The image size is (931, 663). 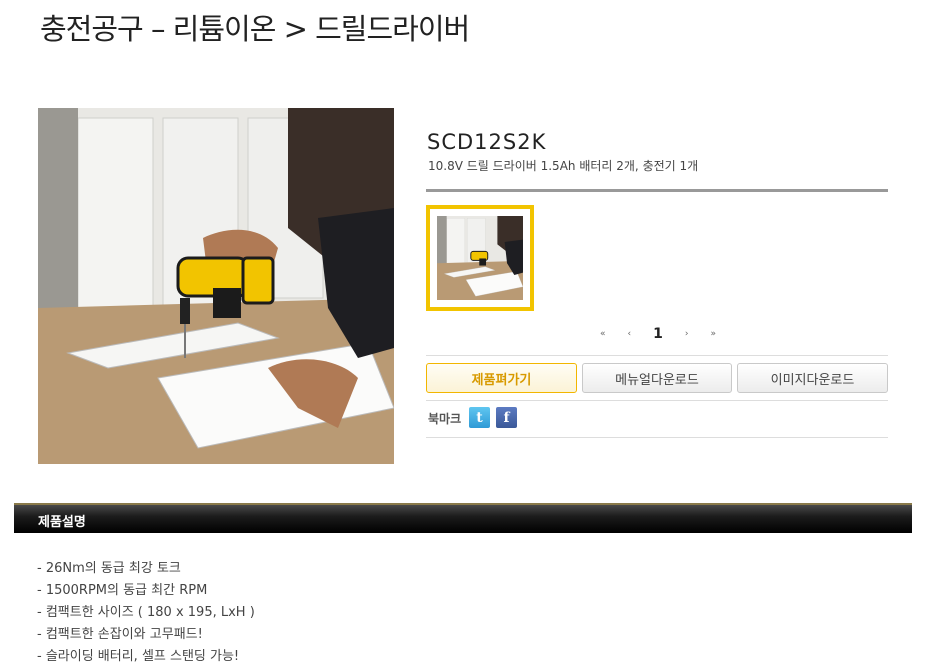 What do you see at coordinates (603, 334) in the screenshot?
I see `first-page-icon: «` at bounding box center [603, 334].